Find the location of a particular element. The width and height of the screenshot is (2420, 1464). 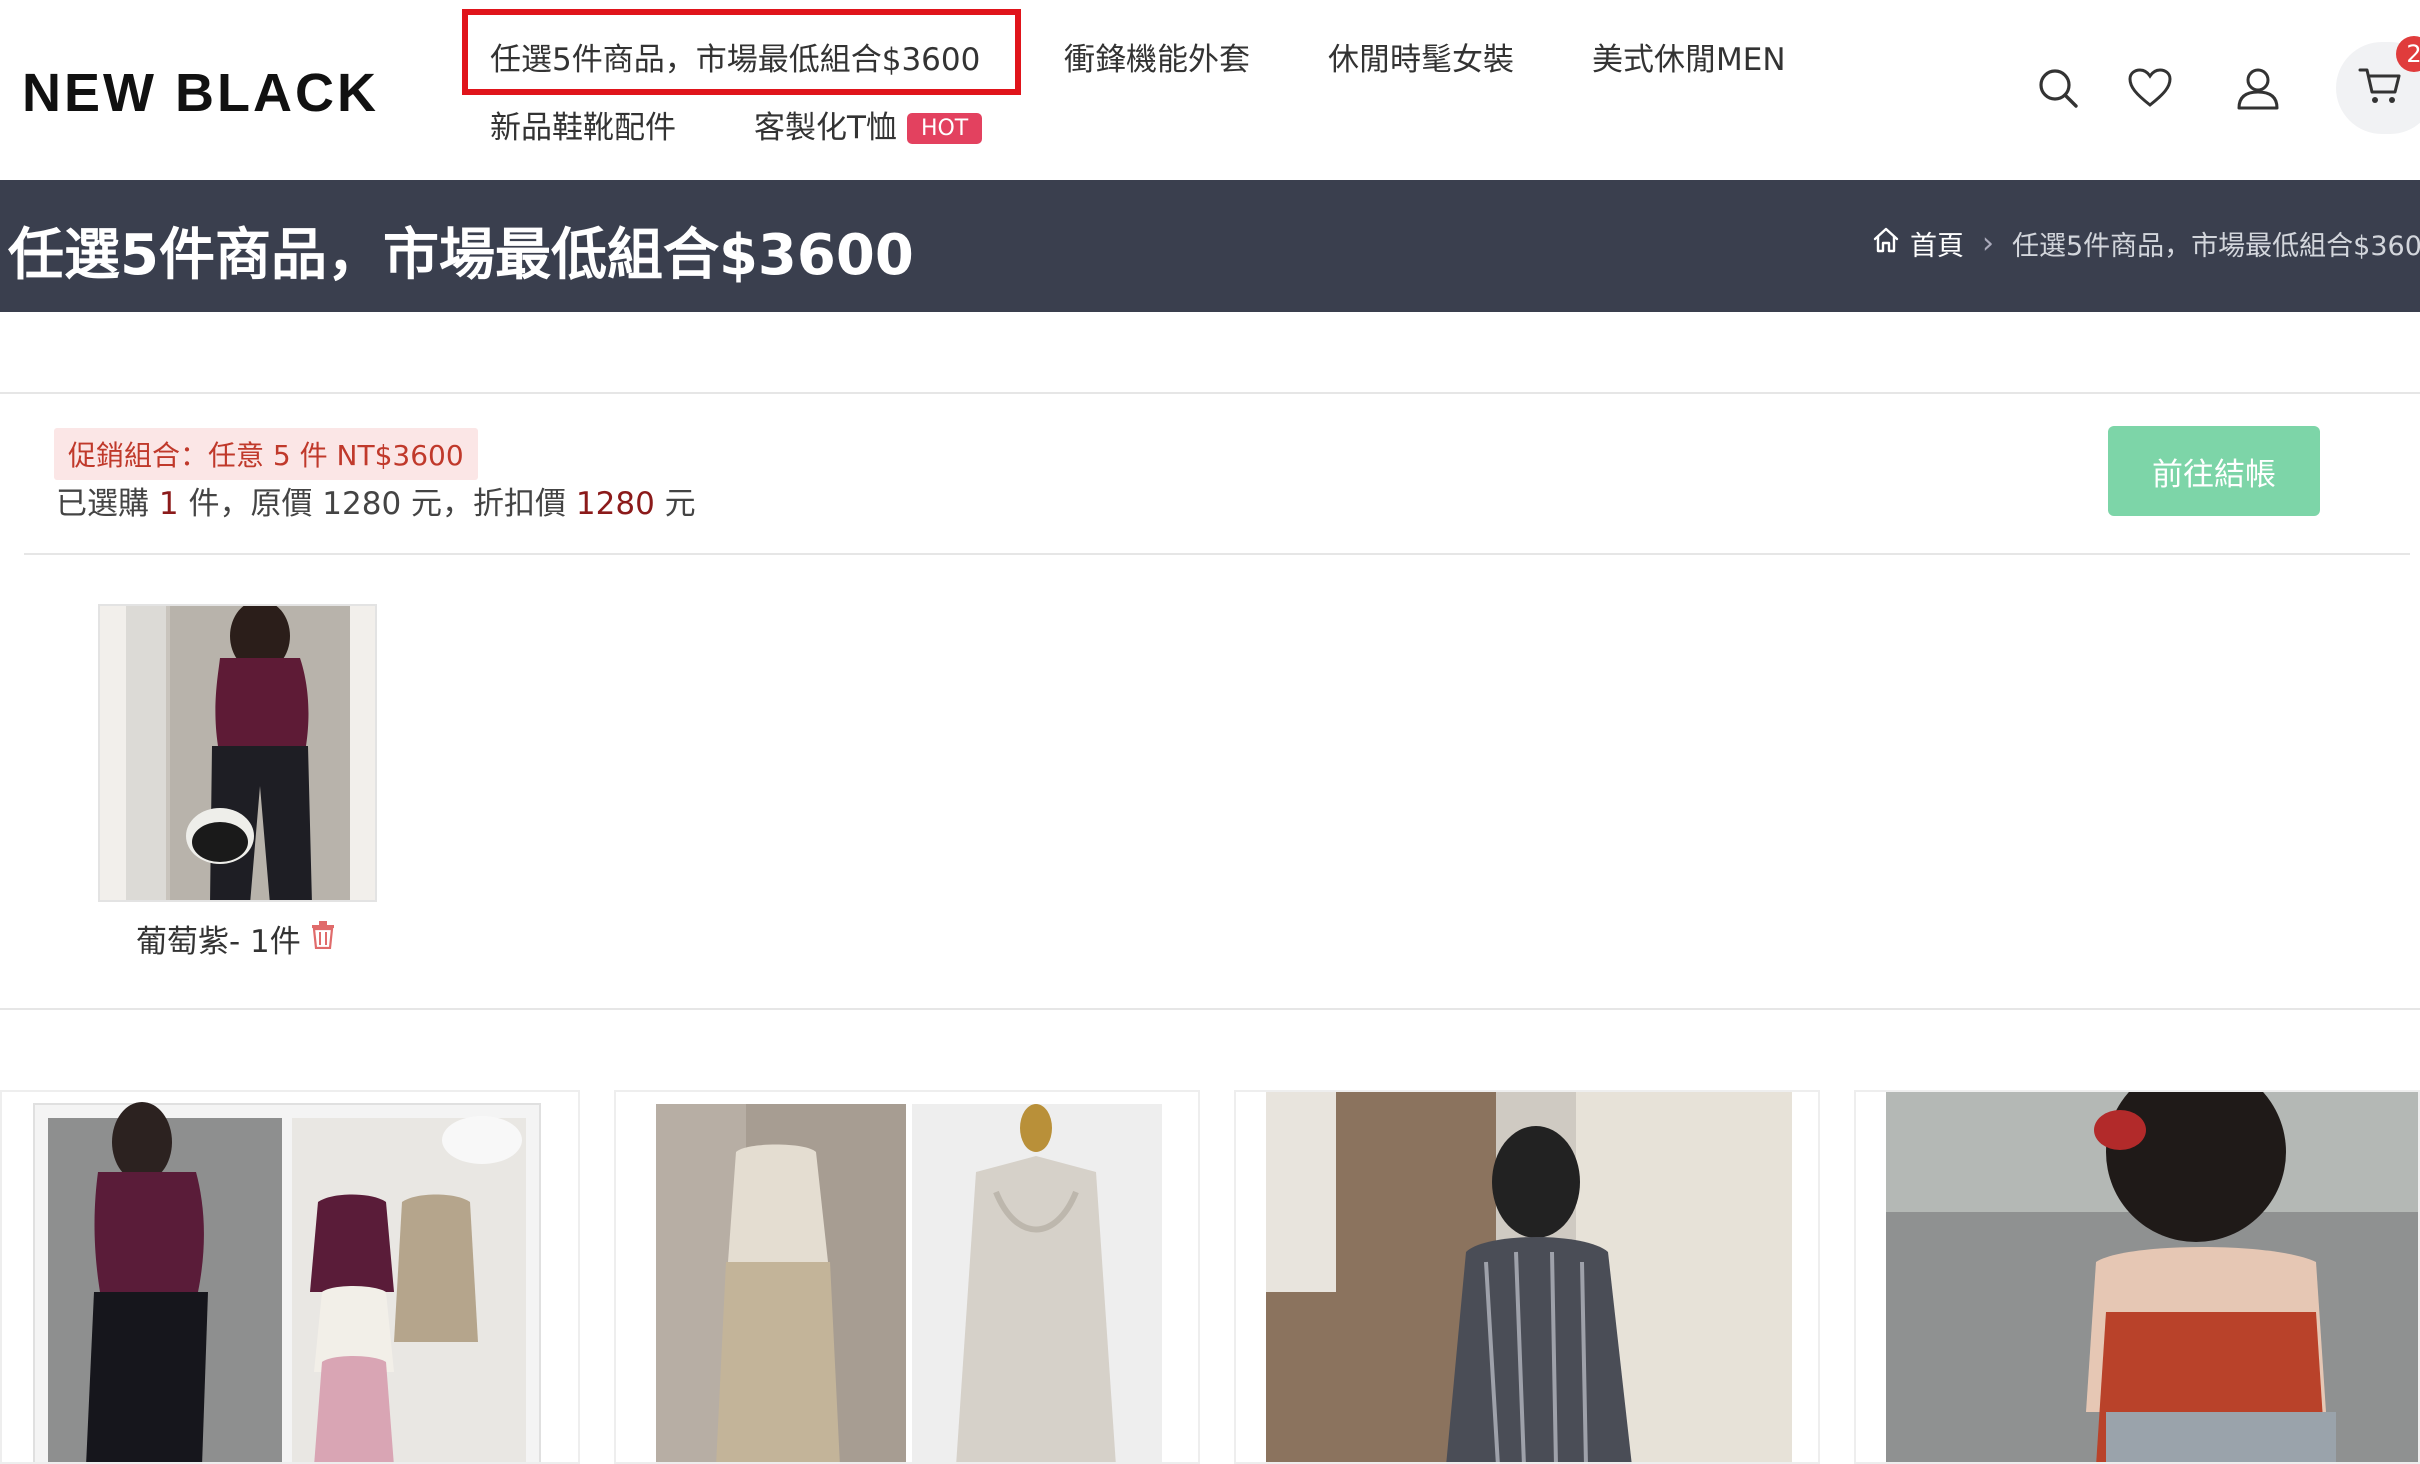

nav-item-bundle-deal: 任選5件商品，市場最低組合$3600 is located at coordinates (735, 56).